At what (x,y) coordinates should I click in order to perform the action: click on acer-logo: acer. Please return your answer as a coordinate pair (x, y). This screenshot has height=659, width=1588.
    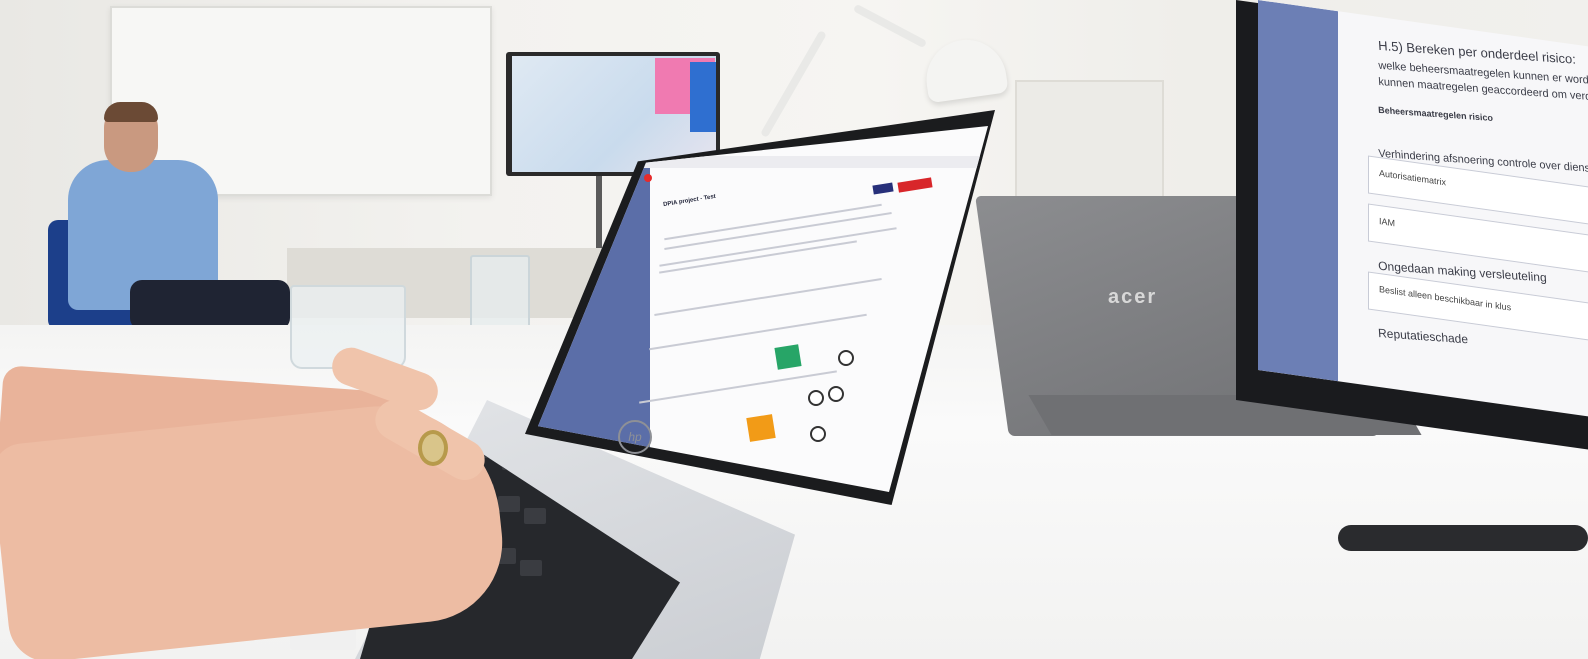
    Looking at the image, I should click on (1133, 297).